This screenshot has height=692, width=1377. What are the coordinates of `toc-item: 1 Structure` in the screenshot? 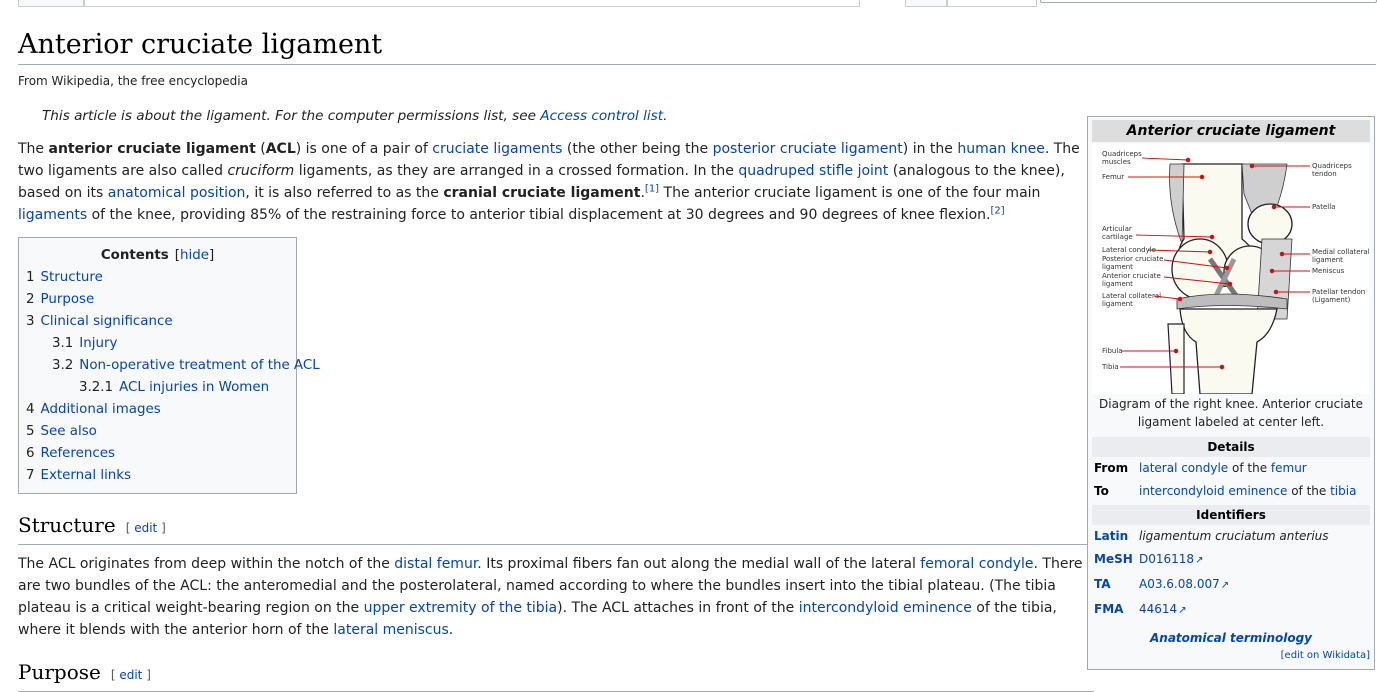 It's located at (157, 278).